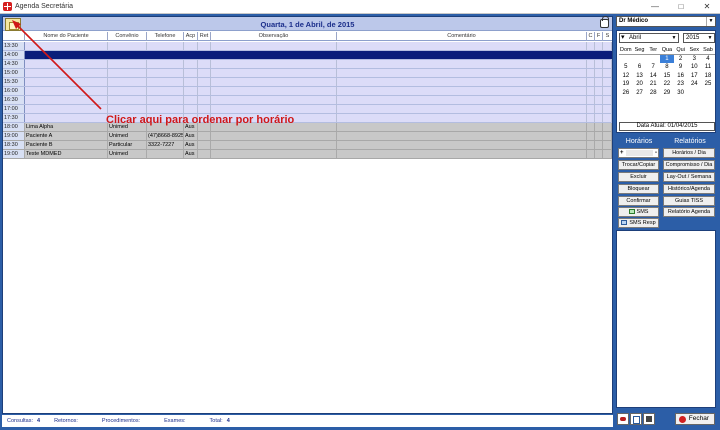 Image resolution: width=720 pixels, height=430 pixels. I want to click on historico-agenda-button: Histórico/Agenda, so click(689, 189).